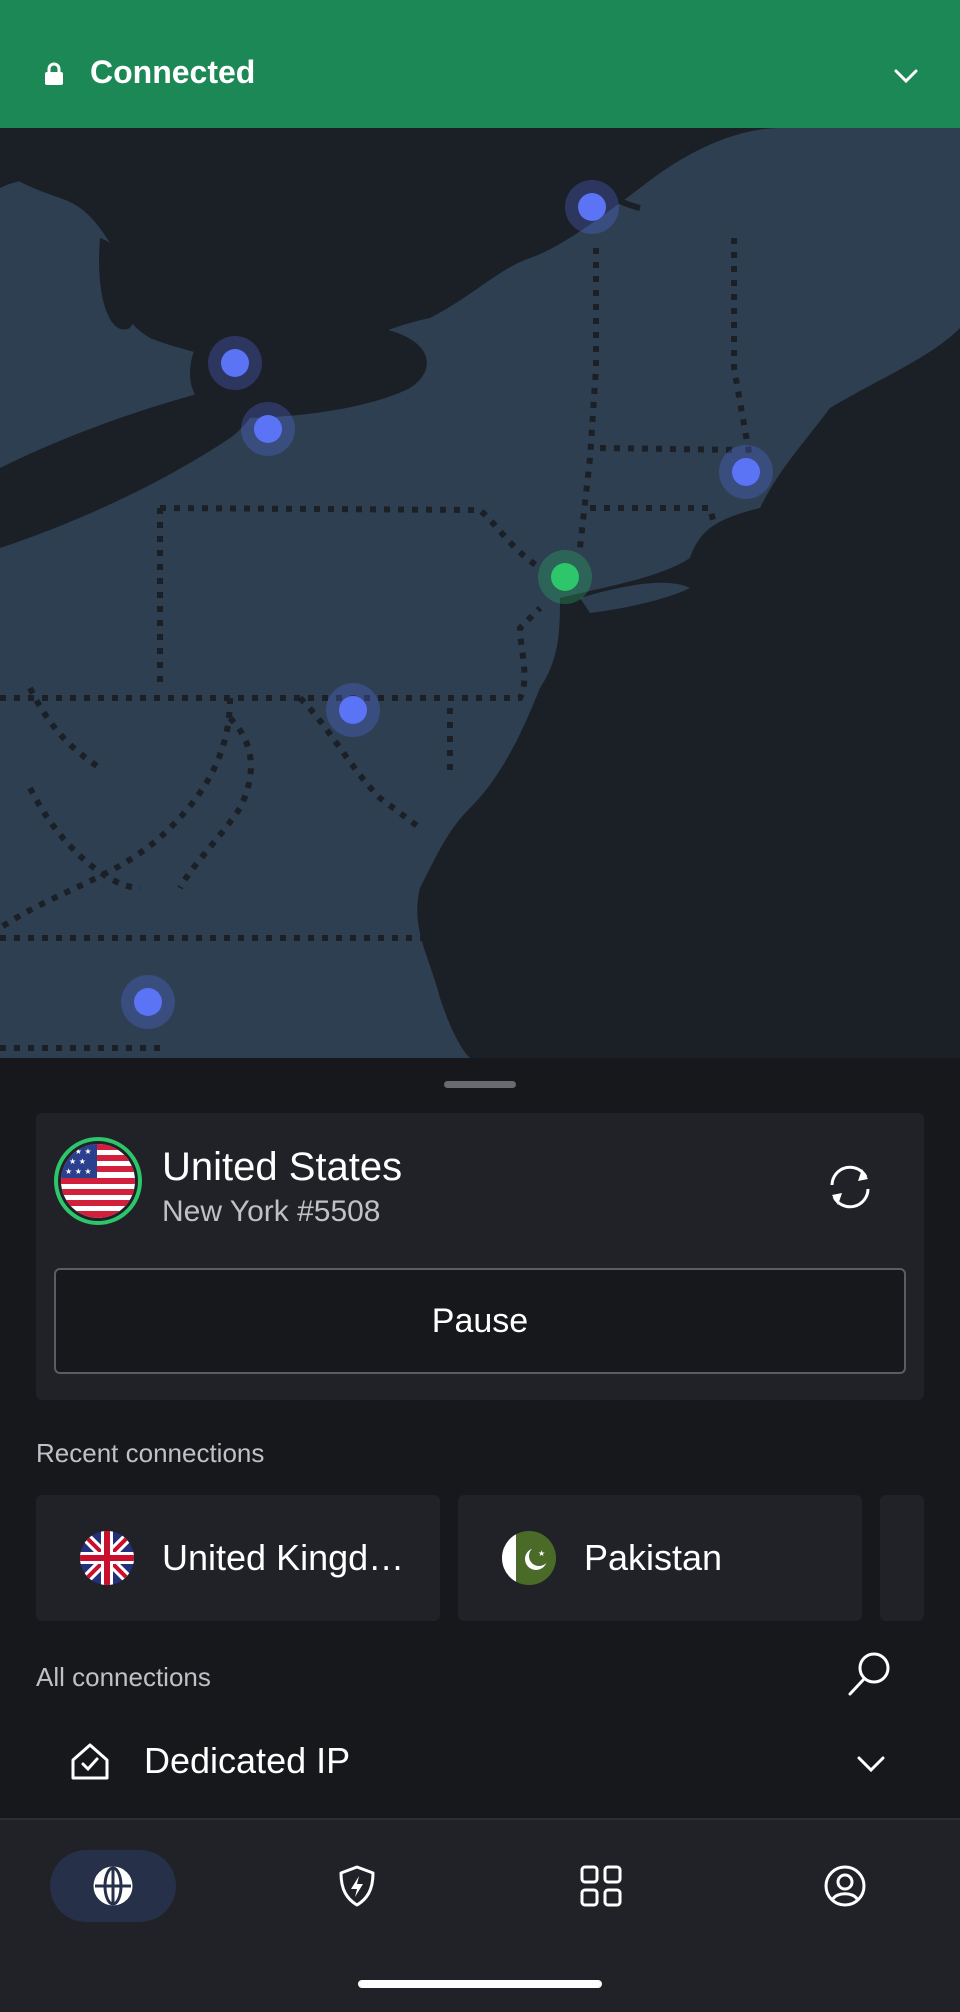  I want to click on connection-status-bar: Connected, so click(480, 64).